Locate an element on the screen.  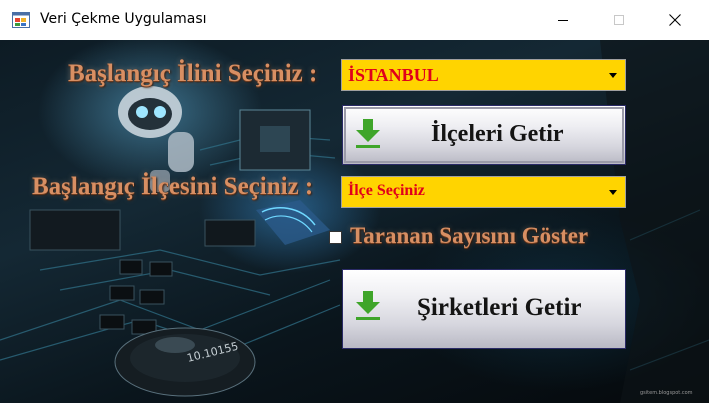
city-select-value: İSTANBUL is located at coordinates (393, 75).